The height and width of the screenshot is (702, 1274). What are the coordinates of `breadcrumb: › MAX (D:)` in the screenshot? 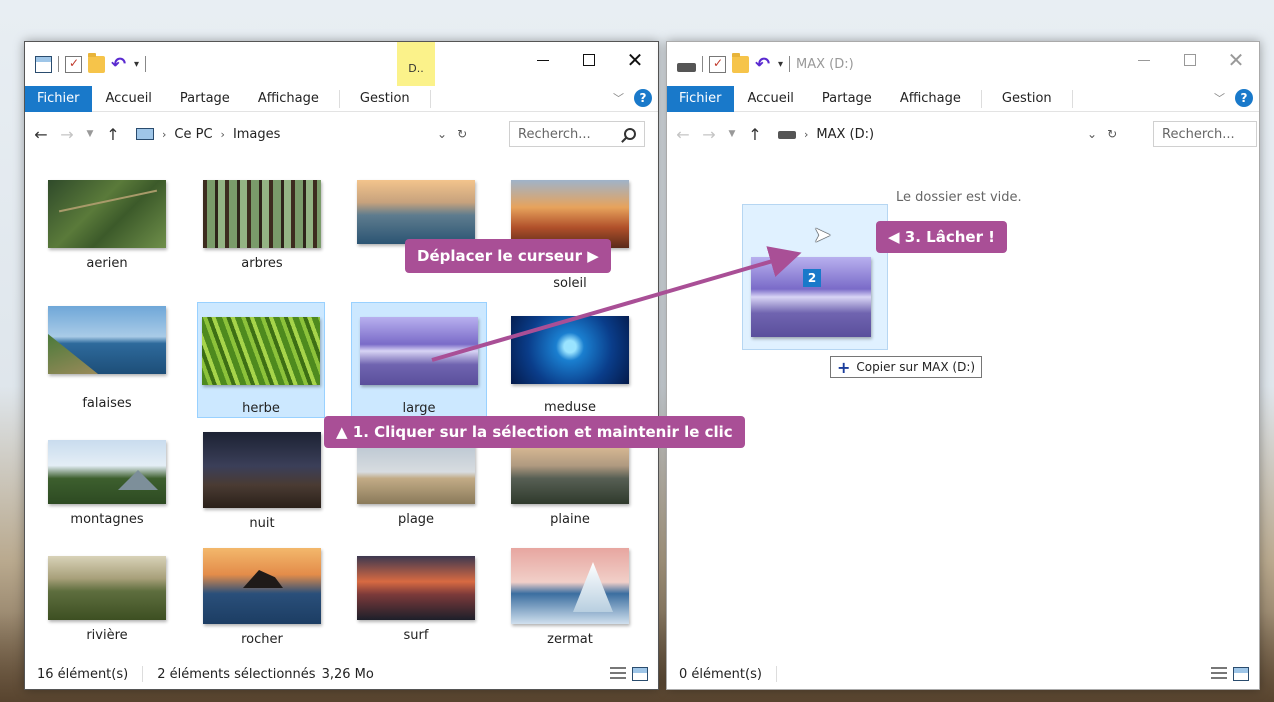 It's located at (903, 134).